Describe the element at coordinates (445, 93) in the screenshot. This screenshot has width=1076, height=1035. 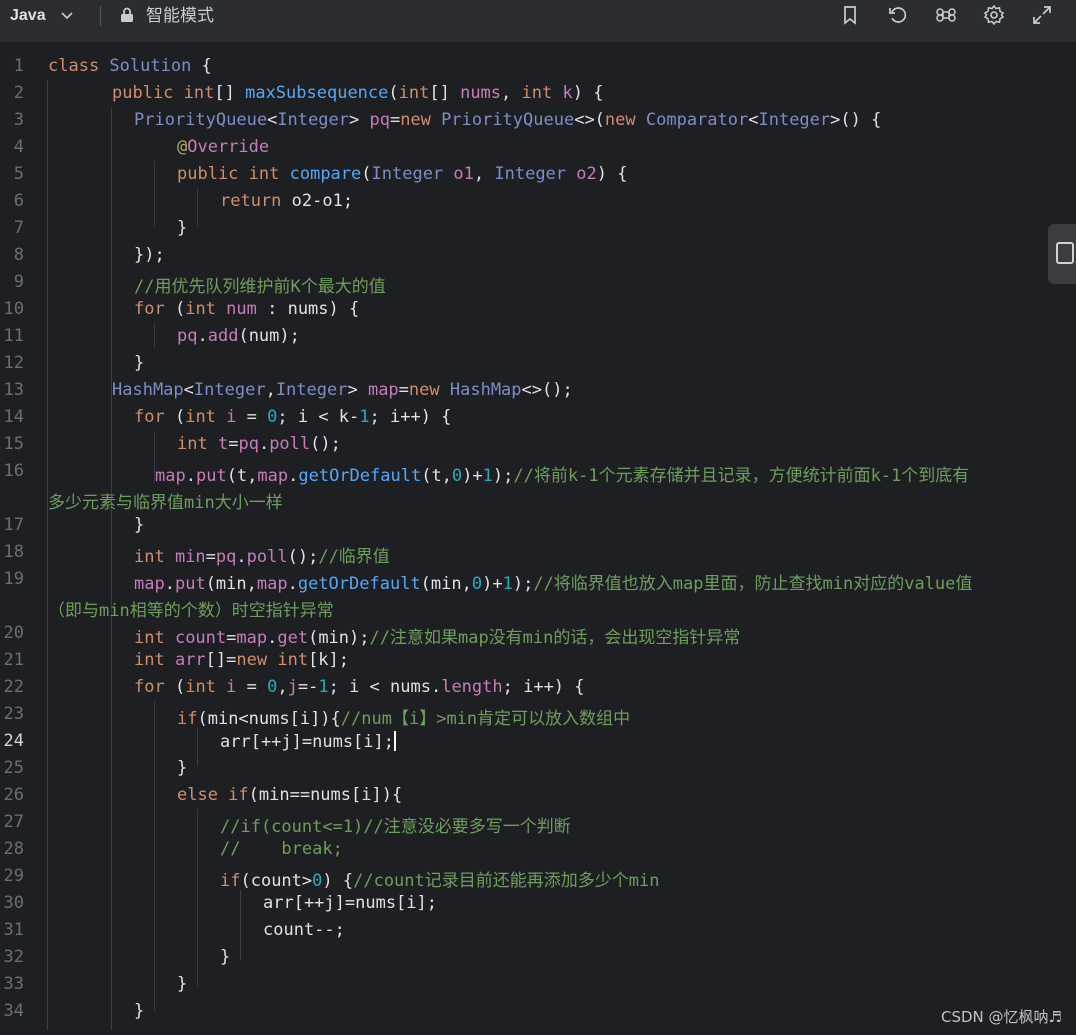
I see `code-token: []` at that location.